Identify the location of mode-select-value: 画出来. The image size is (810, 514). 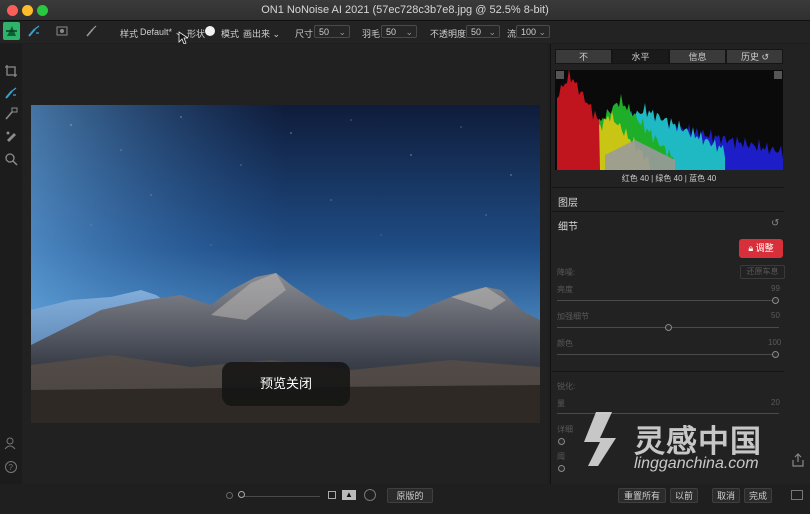
(257, 34).